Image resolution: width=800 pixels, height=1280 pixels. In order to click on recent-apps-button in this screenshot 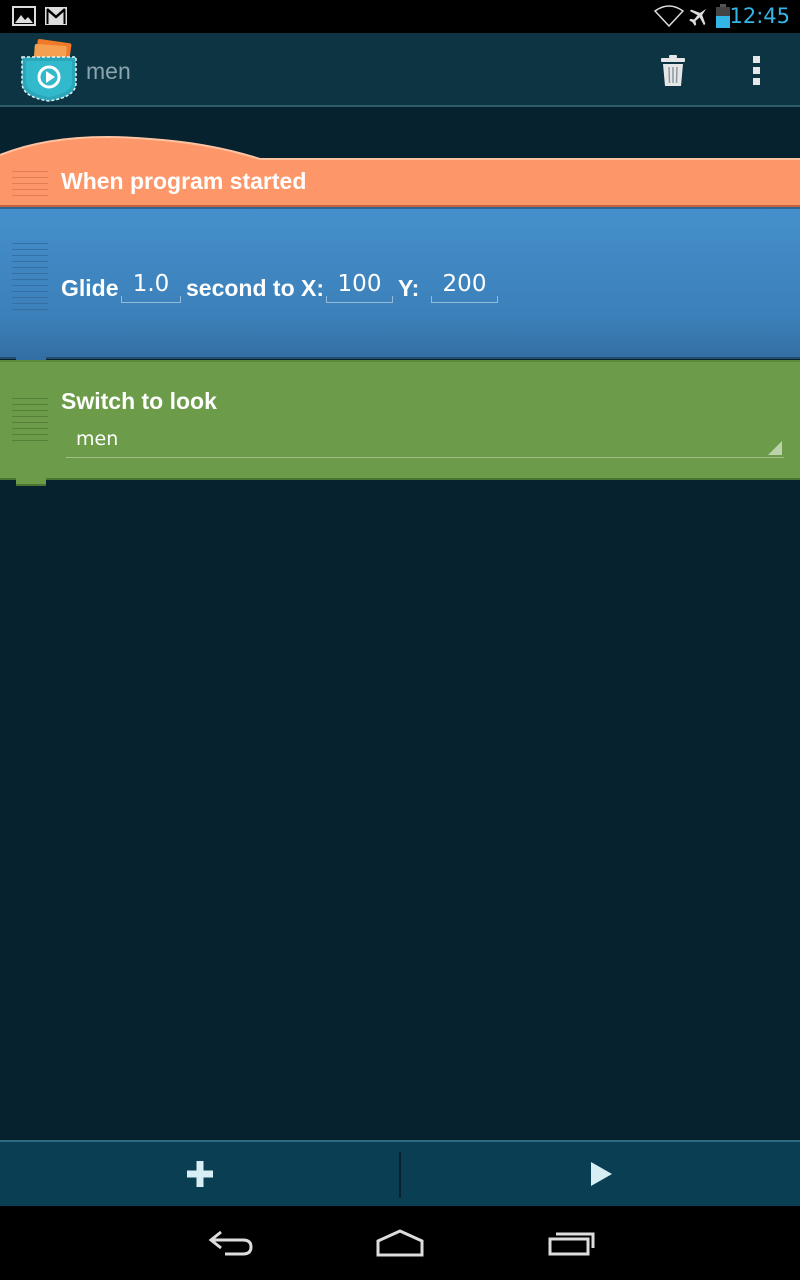, I will do `click(572, 1243)`.